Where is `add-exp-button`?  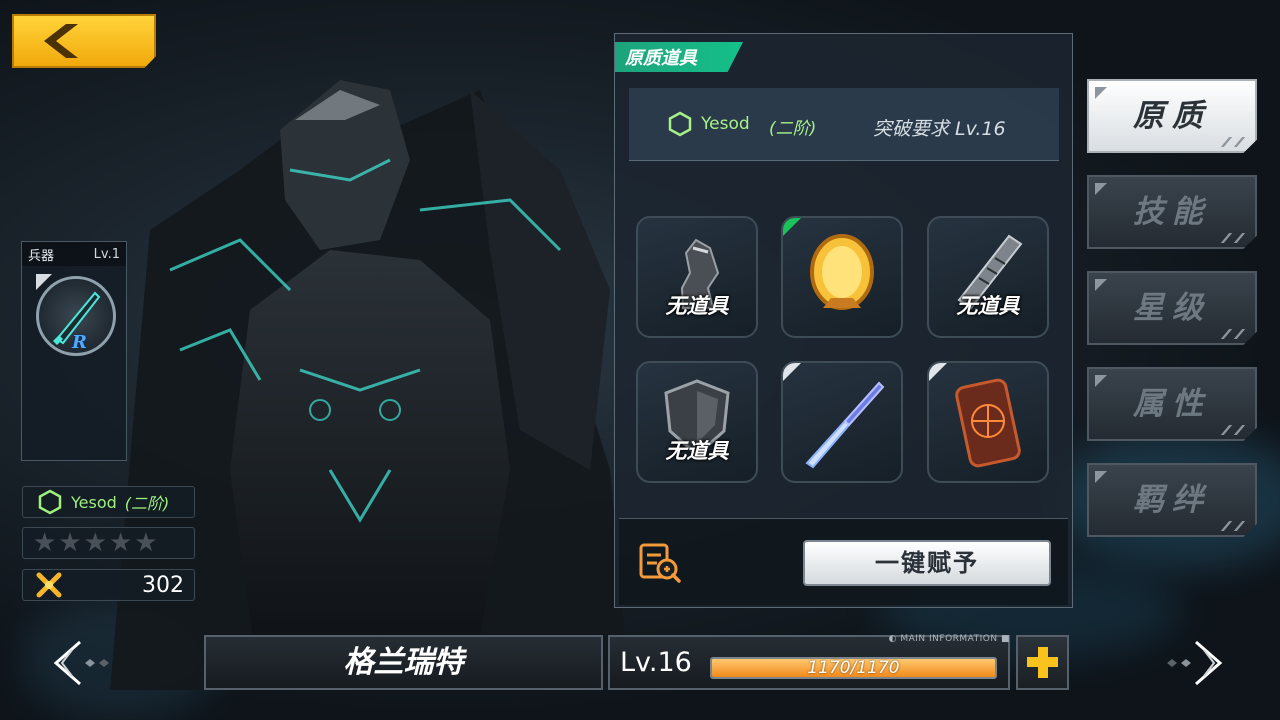
add-exp-button is located at coordinates (1042, 662).